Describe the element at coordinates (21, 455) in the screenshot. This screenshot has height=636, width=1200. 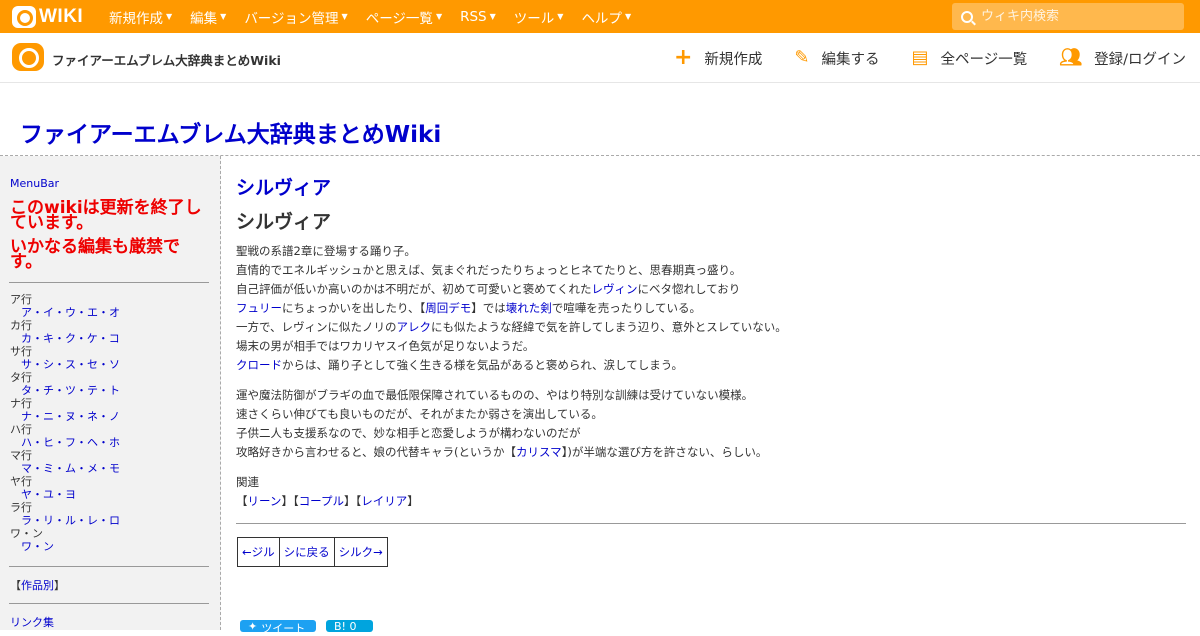
I see `kana-group-ma: マ行` at that location.